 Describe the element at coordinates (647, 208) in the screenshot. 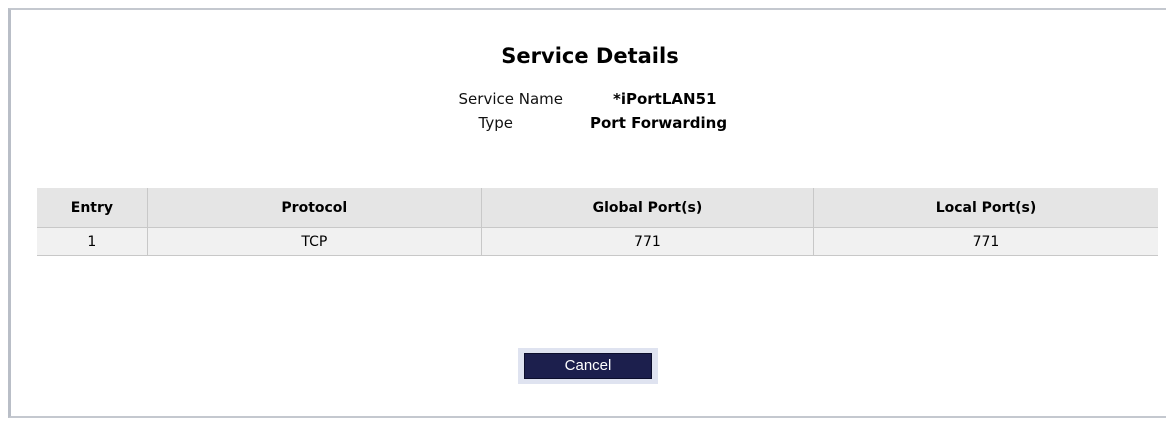

I see `column-header-global-ports: Global Port(s)` at that location.